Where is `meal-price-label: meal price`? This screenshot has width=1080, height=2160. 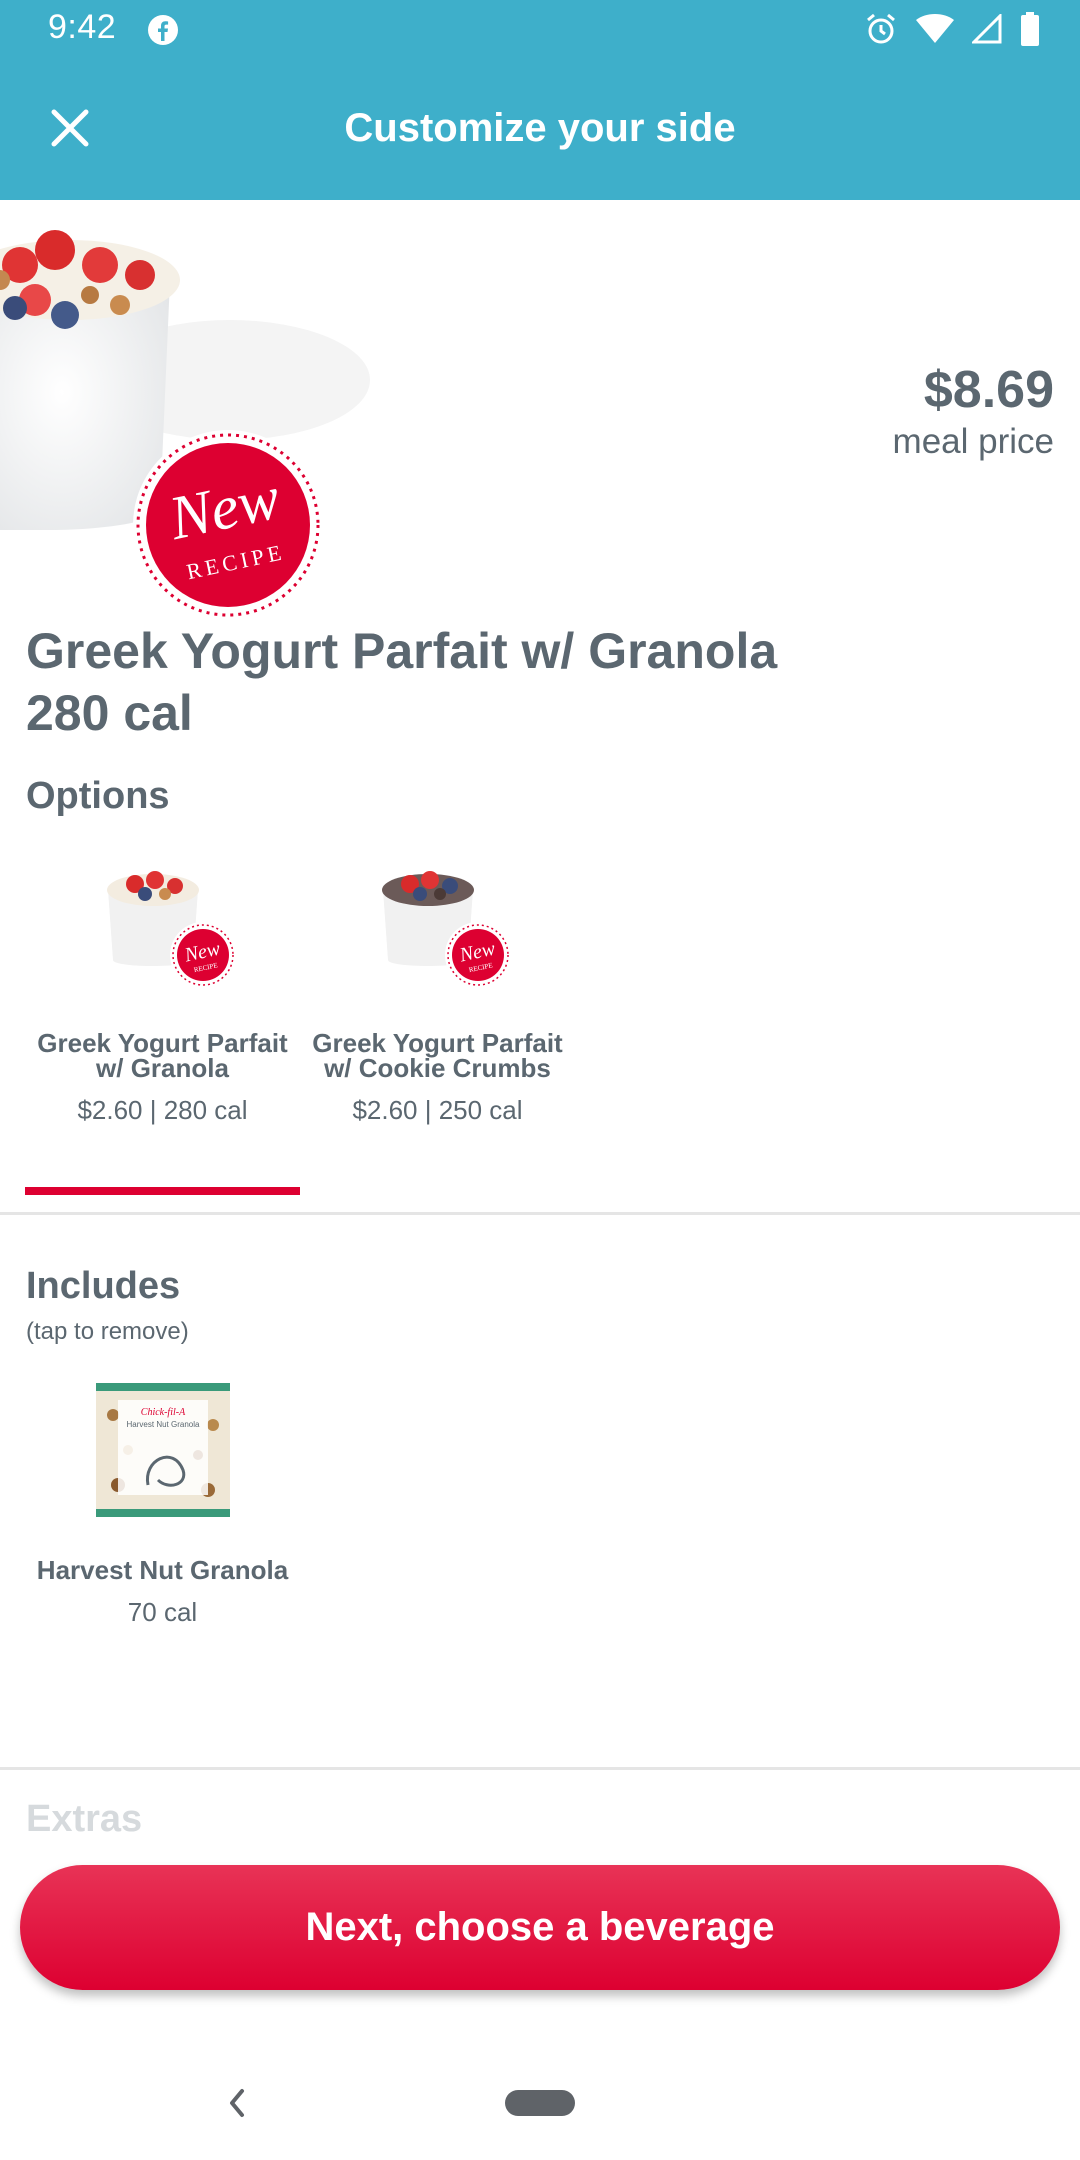 meal-price-label: meal price is located at coordinates (973, 441).